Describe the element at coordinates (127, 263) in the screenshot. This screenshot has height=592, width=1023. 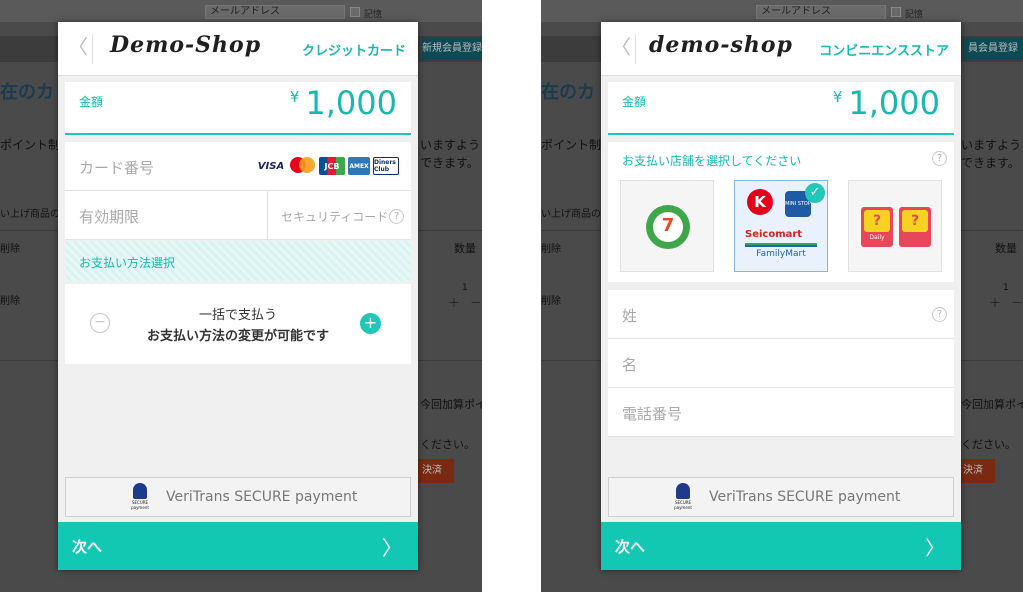
I see `payment-select-label: お支払い方法選択` at that location.